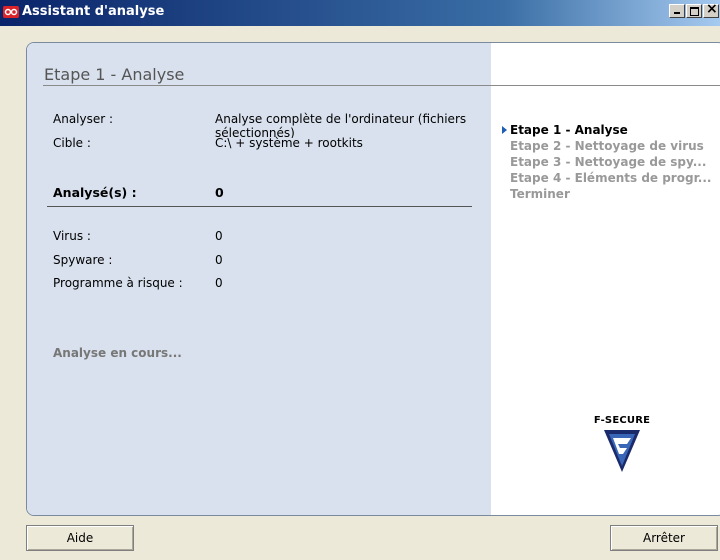 The image size is (720, 560). I want to click on logo-text: F-SECURE, so click(622, 420).